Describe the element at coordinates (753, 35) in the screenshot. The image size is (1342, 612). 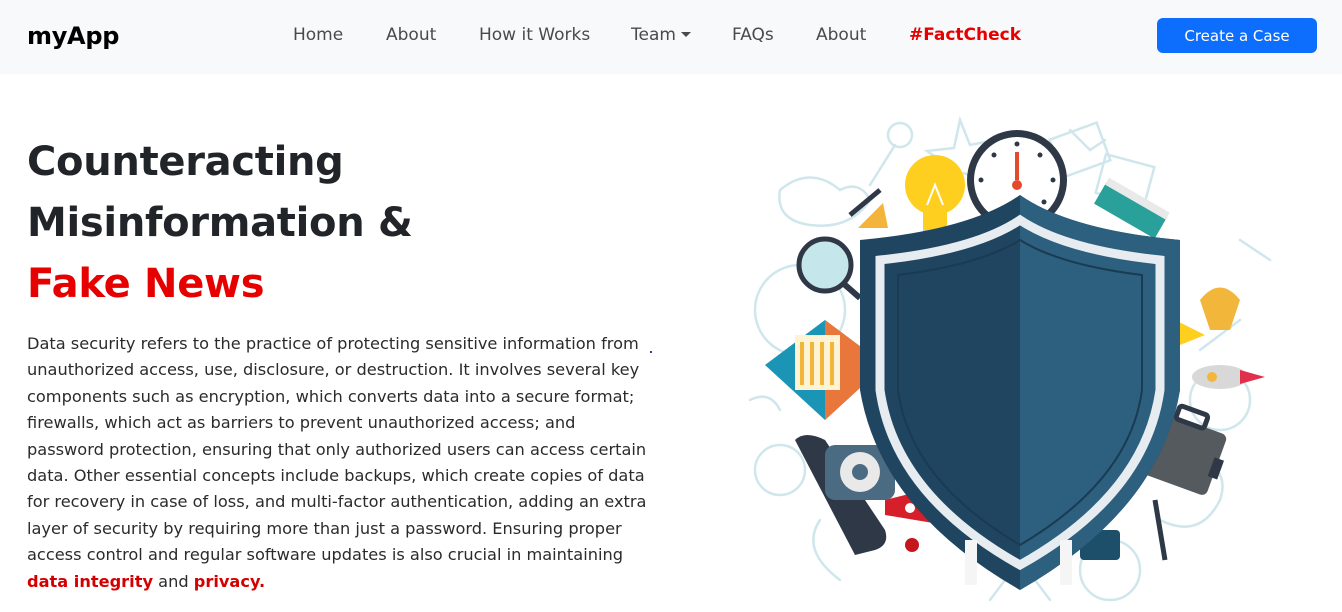
I see `nav-faqs: FAQs` at that location.